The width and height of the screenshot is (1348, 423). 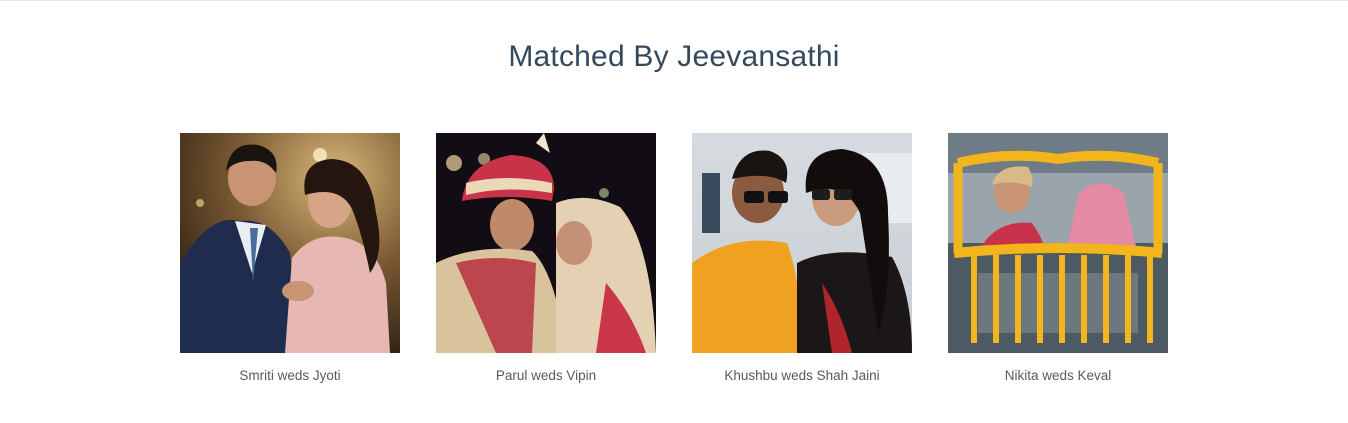 What do you see at coordinates (1058, 375) in the screenshot?
I see `story-caption: Nikita weds Keval` at bounding box center [1058, 375].